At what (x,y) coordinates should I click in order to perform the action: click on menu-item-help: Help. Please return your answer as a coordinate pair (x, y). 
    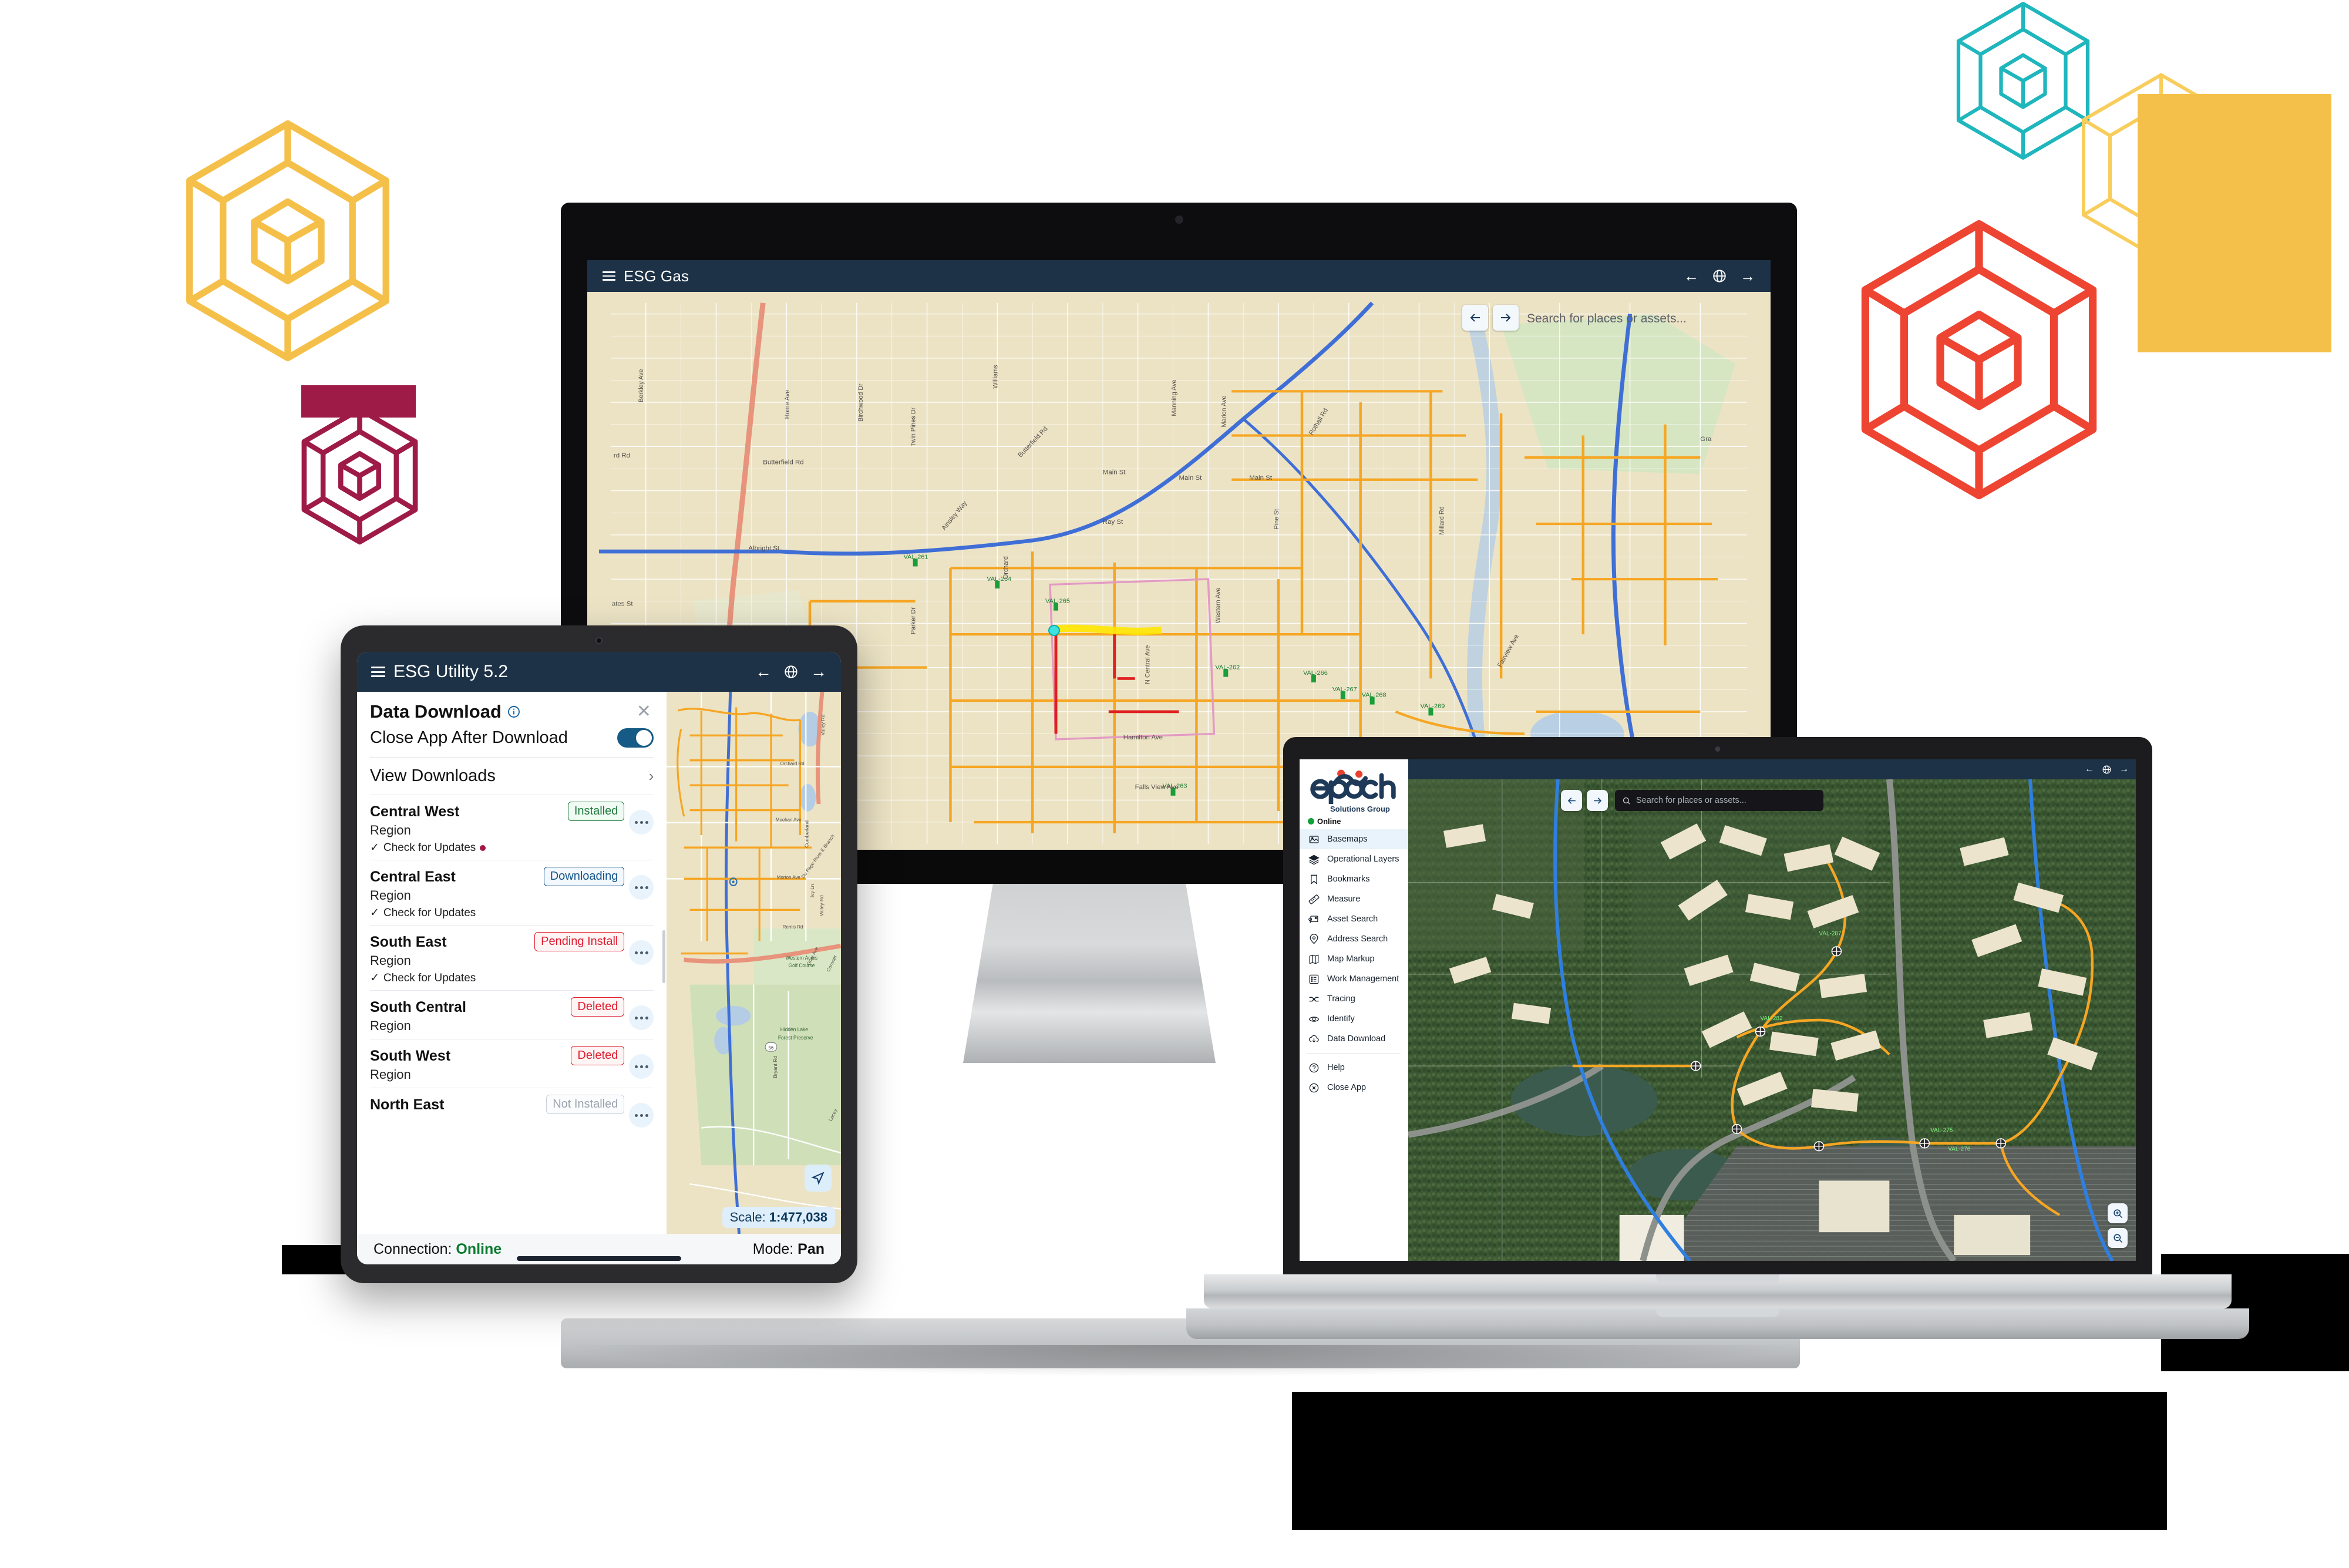
    Looking at the image, I should click on (1354, 1068).